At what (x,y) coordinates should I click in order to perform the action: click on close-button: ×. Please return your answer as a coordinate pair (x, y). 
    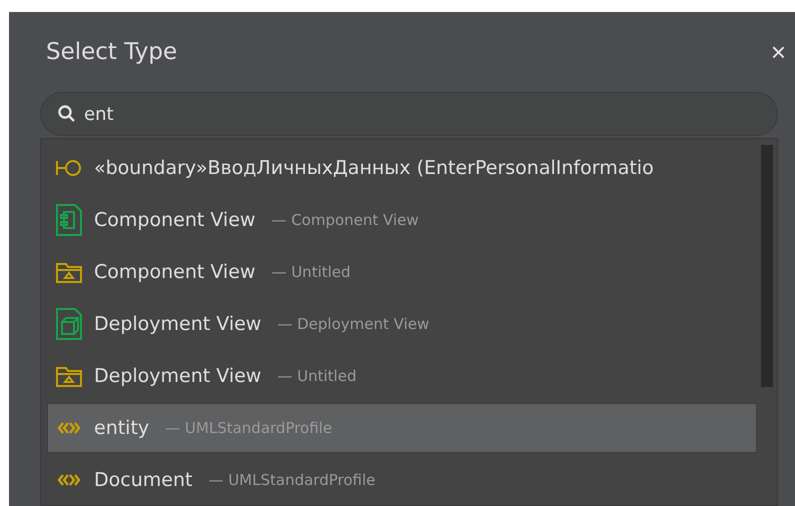
    Looking at the image, I should click on (778, 52).